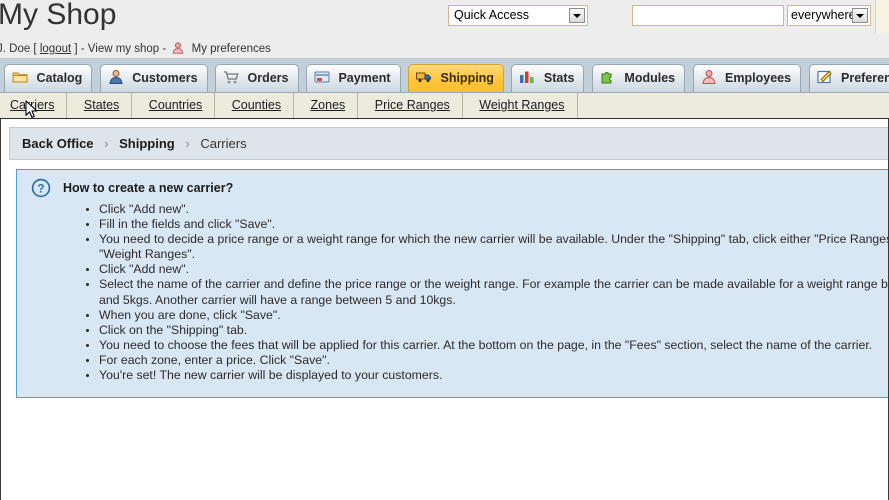 Image resolution: width=889 pixels, height=500 pixels. I want to click on bar-chart-icon, so click(527, 76).